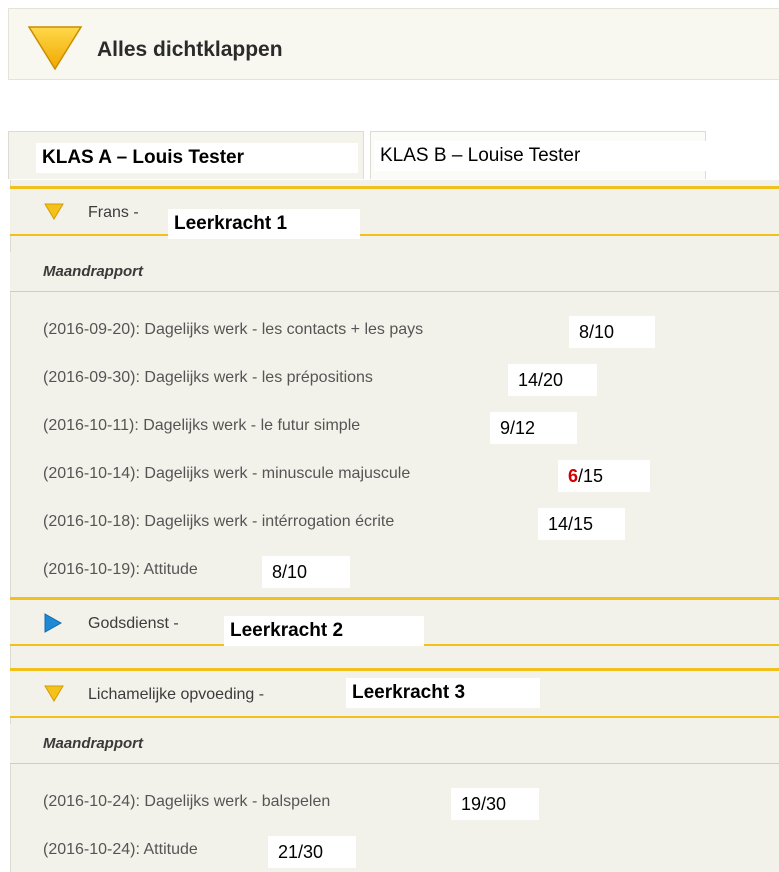  What do you see at coordinates (120, 569) in the screenshot?
I see `grade-row-text: (2016-10-19): Attitude` at bounding box center [120, 569].